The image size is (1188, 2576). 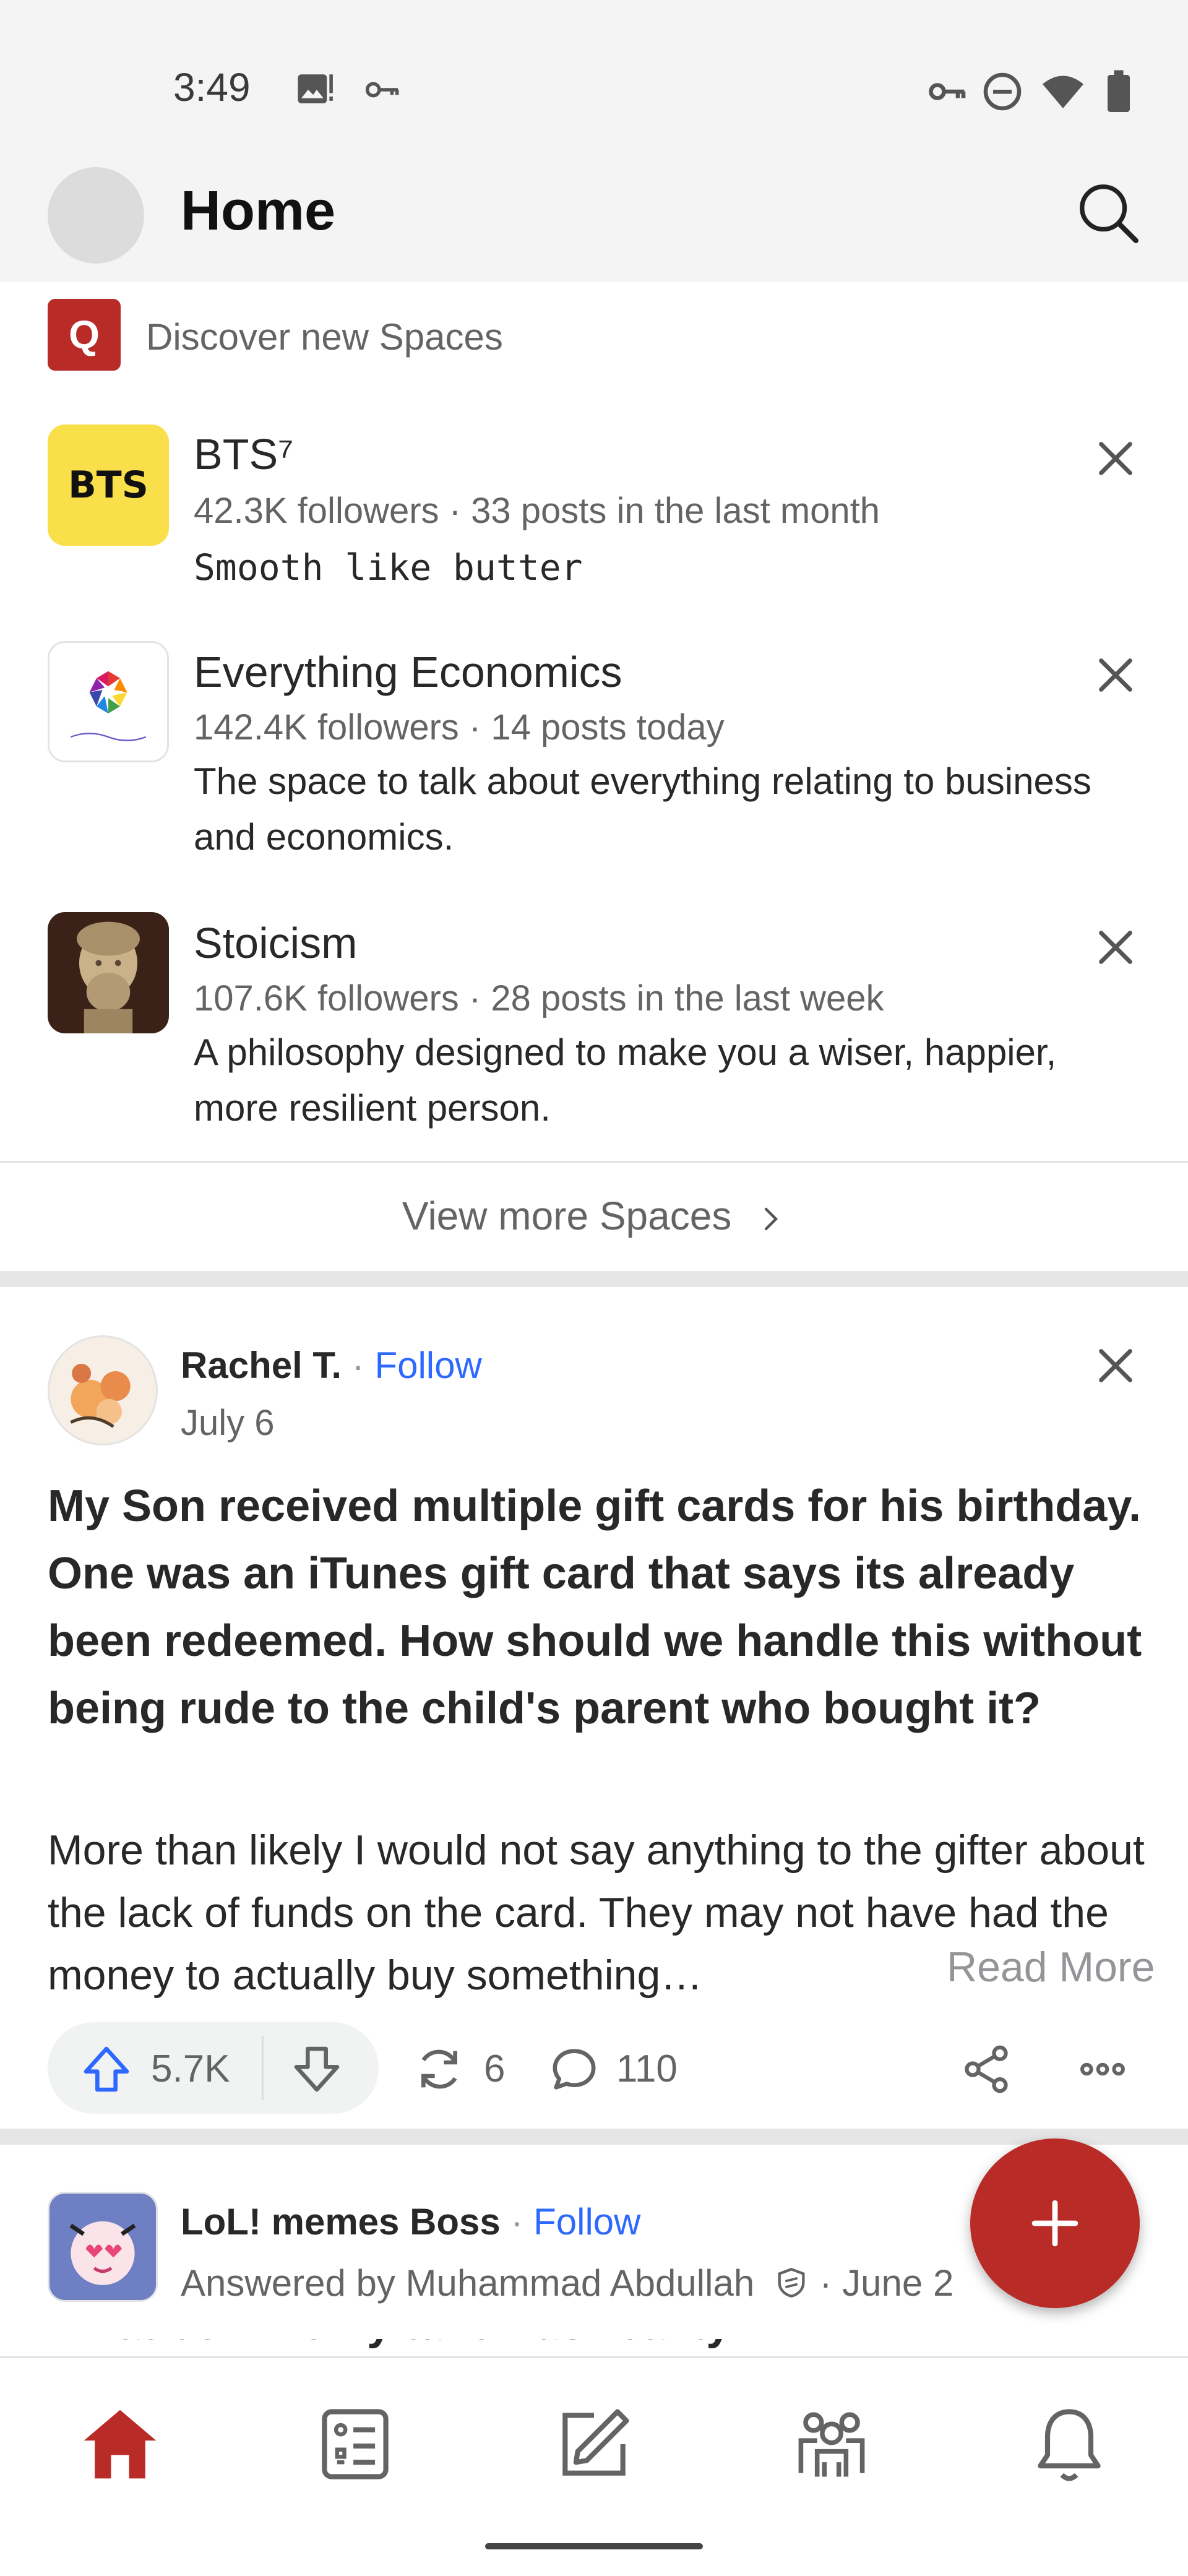 I want to click on more-icon, so click(x=1102, y=2069).